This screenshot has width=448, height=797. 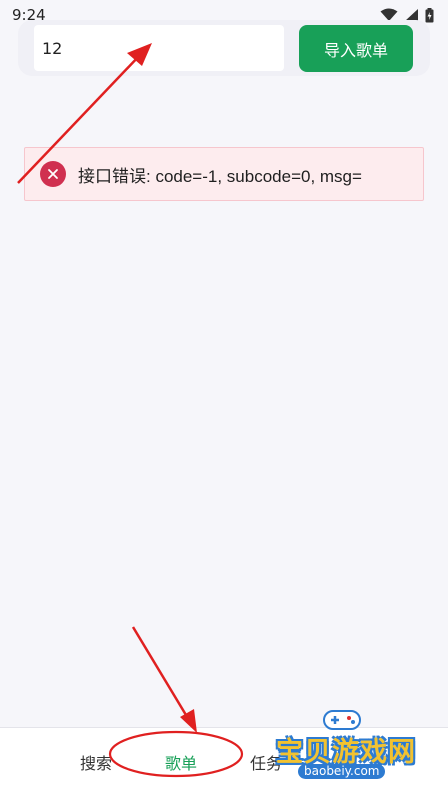 What do you see at coordinates (342, 771) in the screenshot?
I see `watermark-url: baobeiy.com` at bounding box center [342, 771].